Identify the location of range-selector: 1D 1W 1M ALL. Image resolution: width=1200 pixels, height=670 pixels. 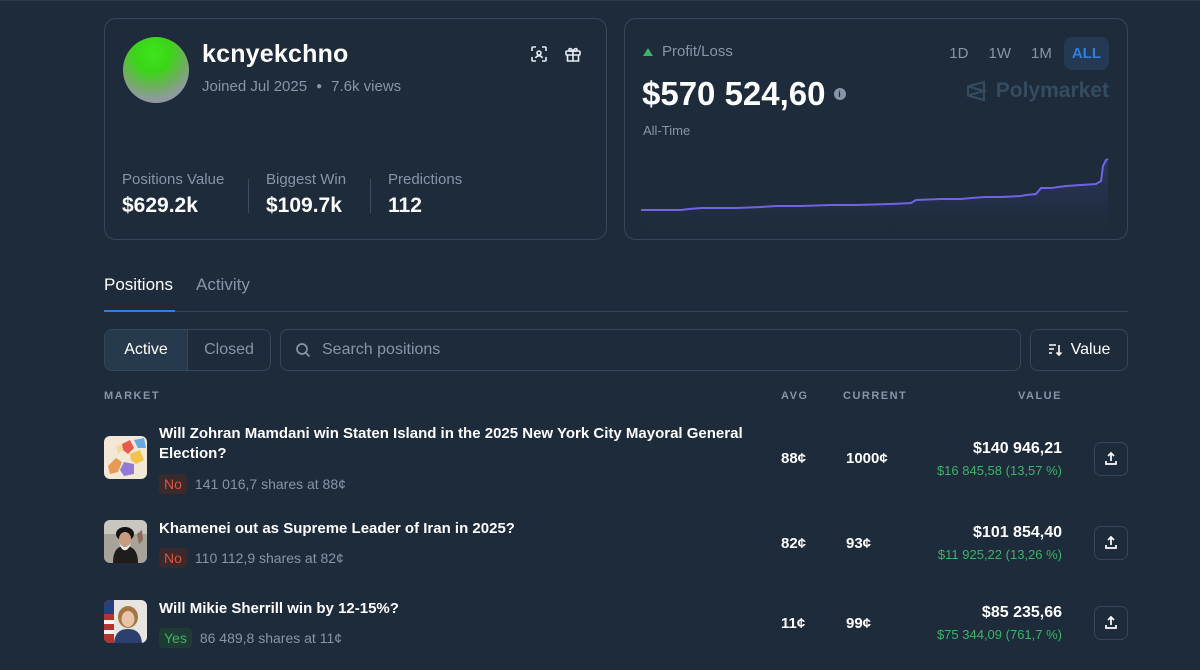
(1025, 53).